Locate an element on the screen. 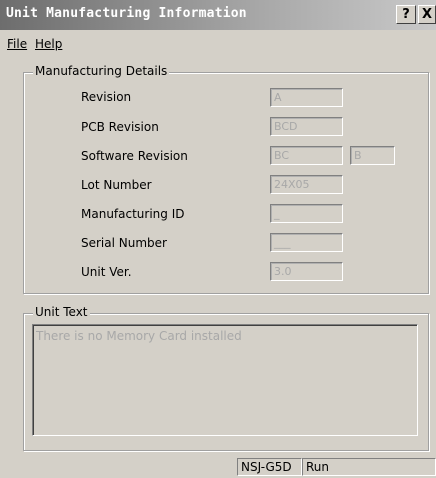  window-title: Unit Manufacturing Information is located at coordinates (126, 13).